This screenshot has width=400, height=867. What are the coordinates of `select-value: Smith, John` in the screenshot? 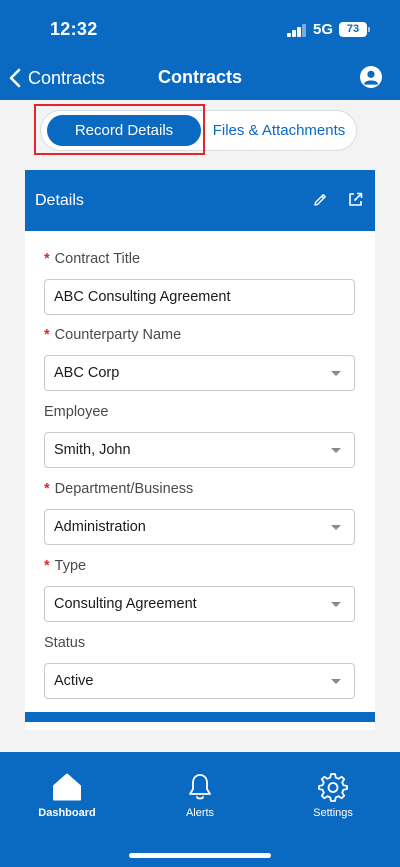 It's located at (92, 450).